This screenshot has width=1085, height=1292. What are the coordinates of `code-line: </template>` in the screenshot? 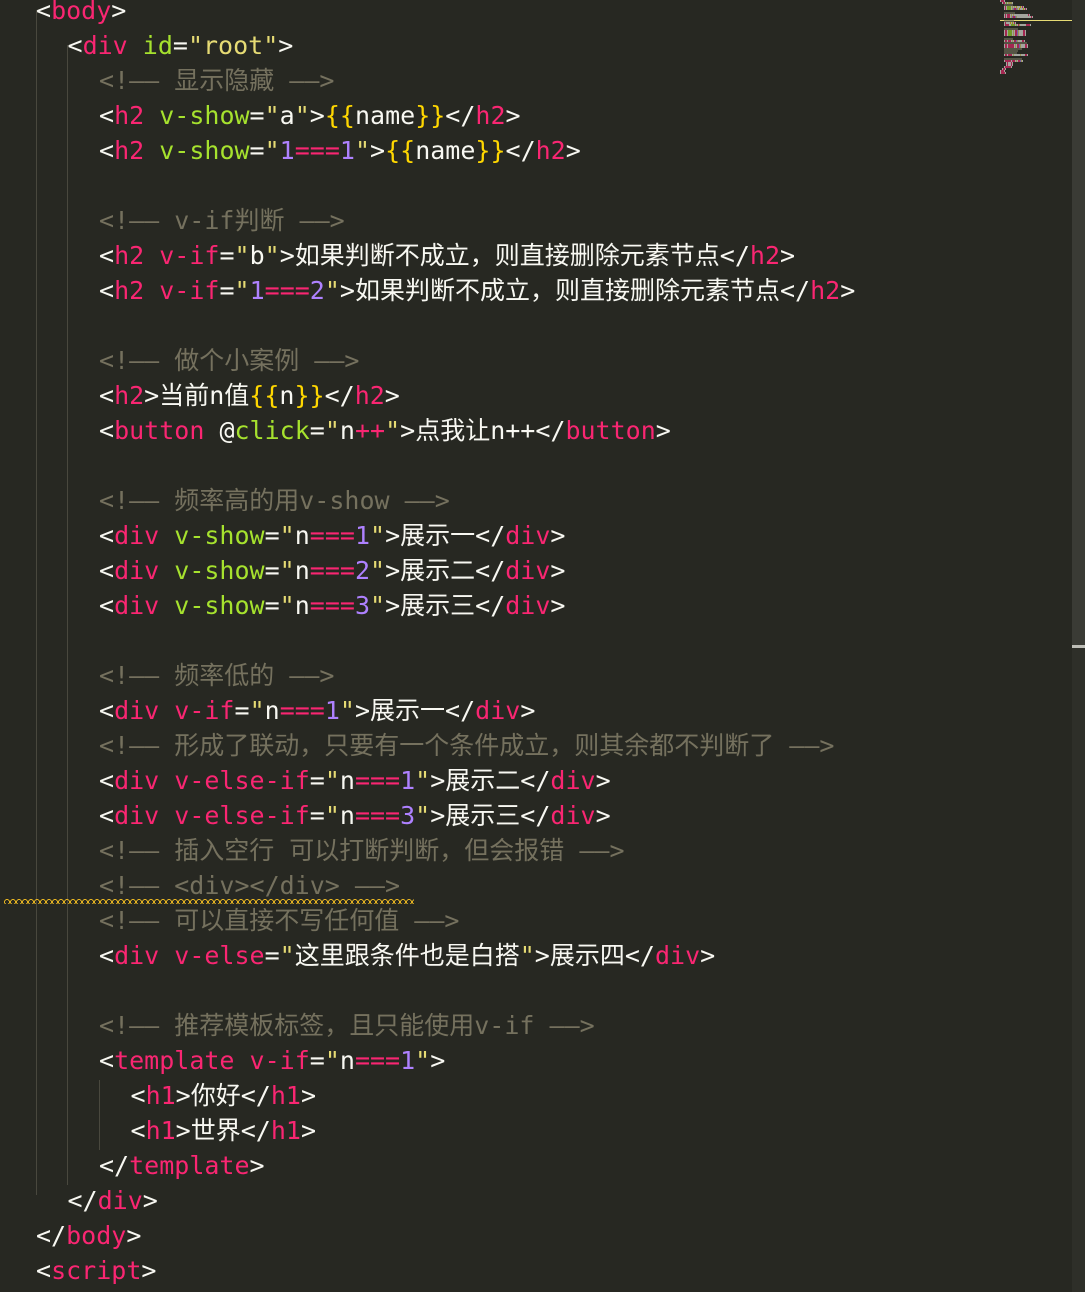 It's located at (182, 1165).